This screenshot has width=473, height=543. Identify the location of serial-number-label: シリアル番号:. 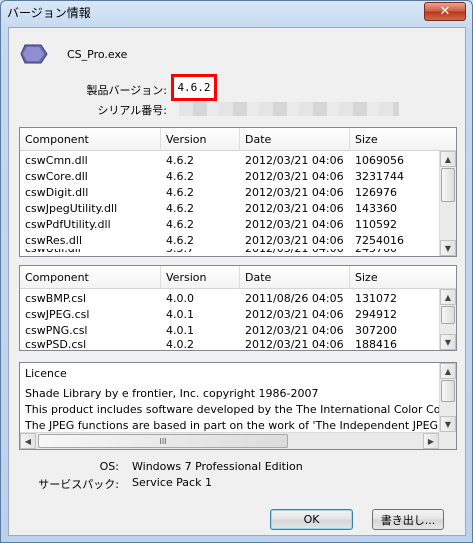
(132, 110).